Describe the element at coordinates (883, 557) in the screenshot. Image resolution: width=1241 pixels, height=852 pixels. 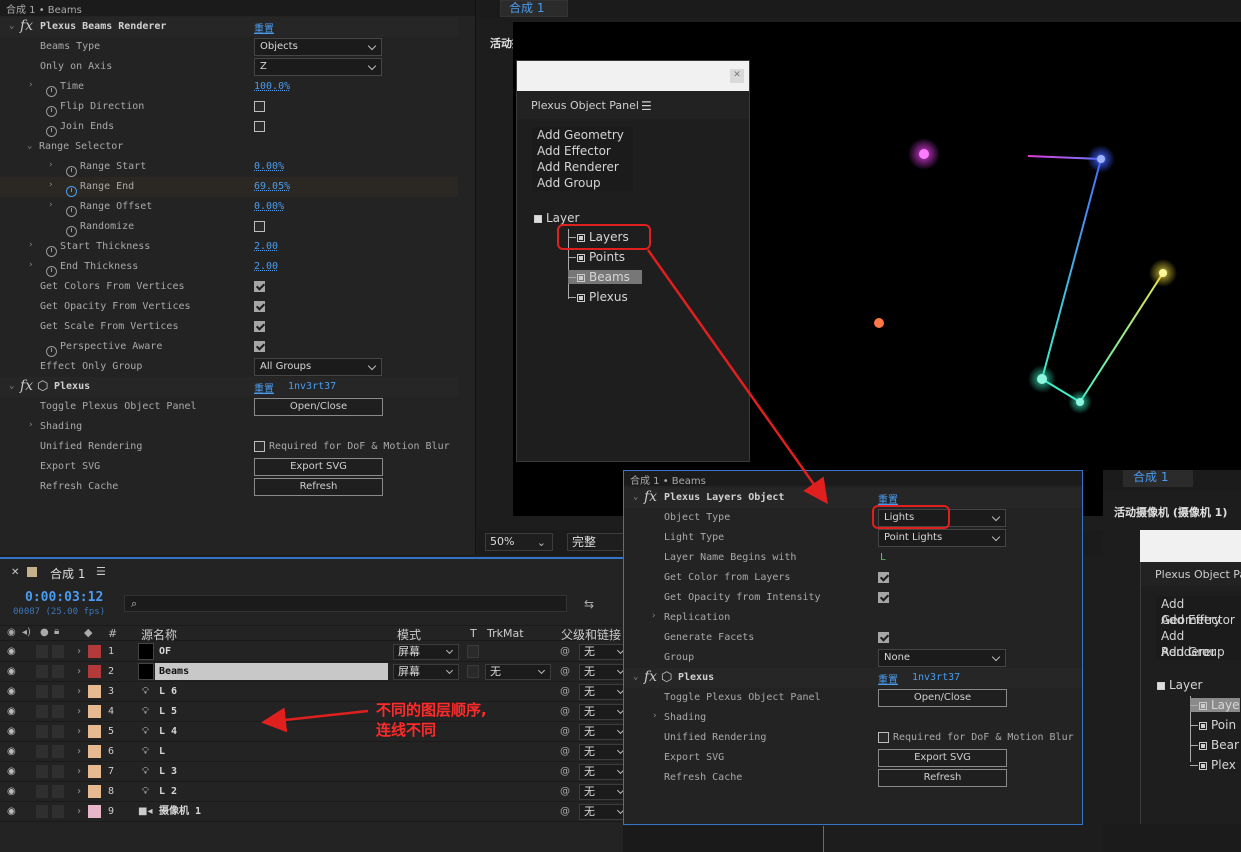
I see `value-layer-name-begins-with: L` at that location.